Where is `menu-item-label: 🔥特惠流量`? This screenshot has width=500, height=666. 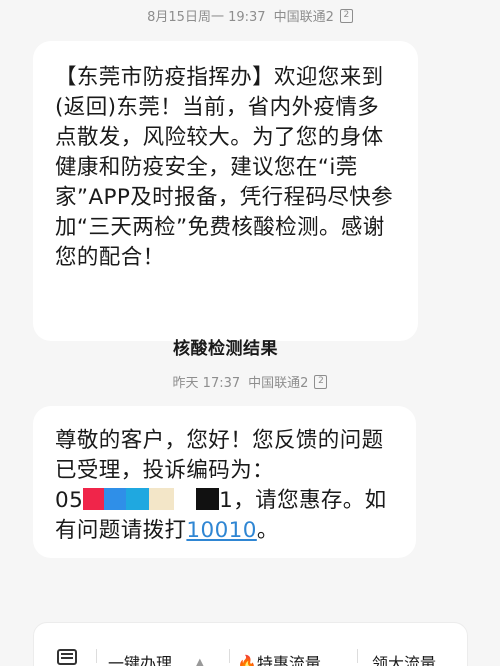
menu-item-label: 🔥特惠流量 is located at coordinates (279, 660).